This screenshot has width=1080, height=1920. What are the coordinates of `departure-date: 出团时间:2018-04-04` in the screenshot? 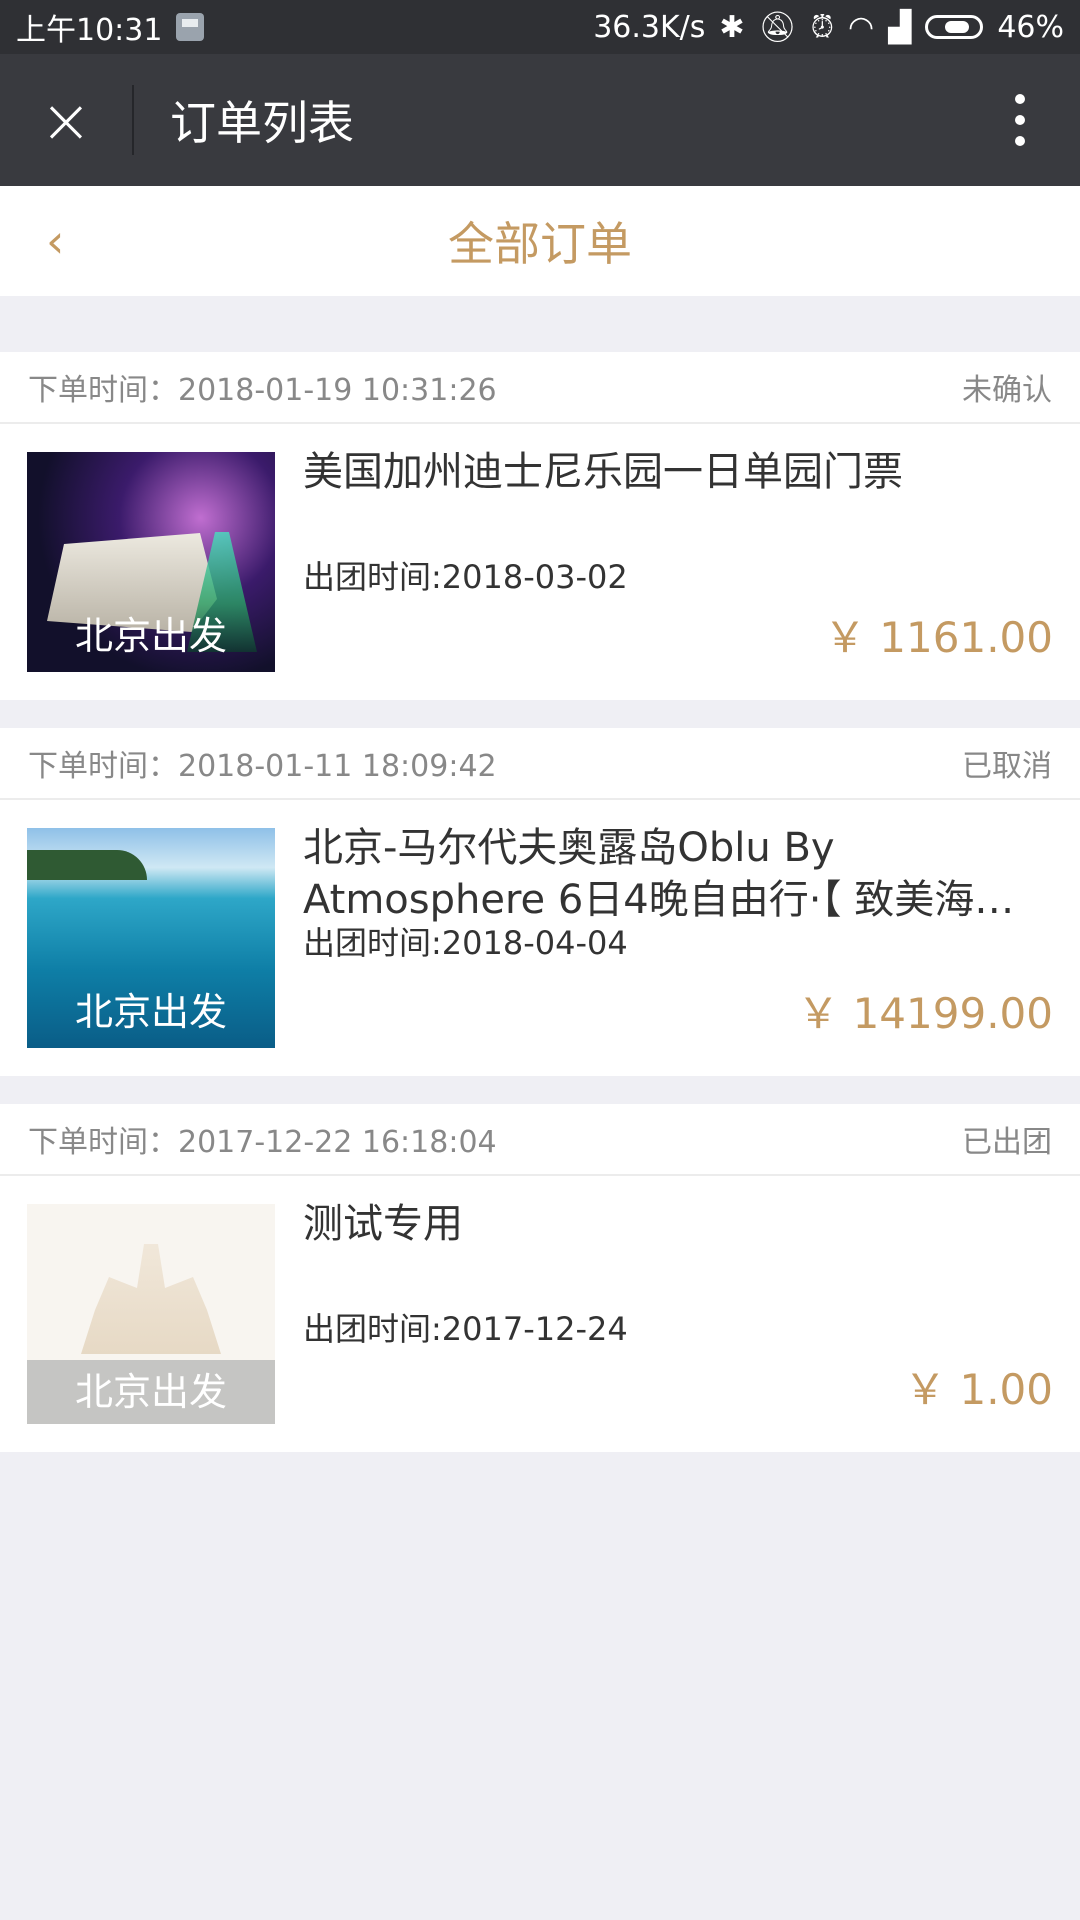 It's located at (465, 943).